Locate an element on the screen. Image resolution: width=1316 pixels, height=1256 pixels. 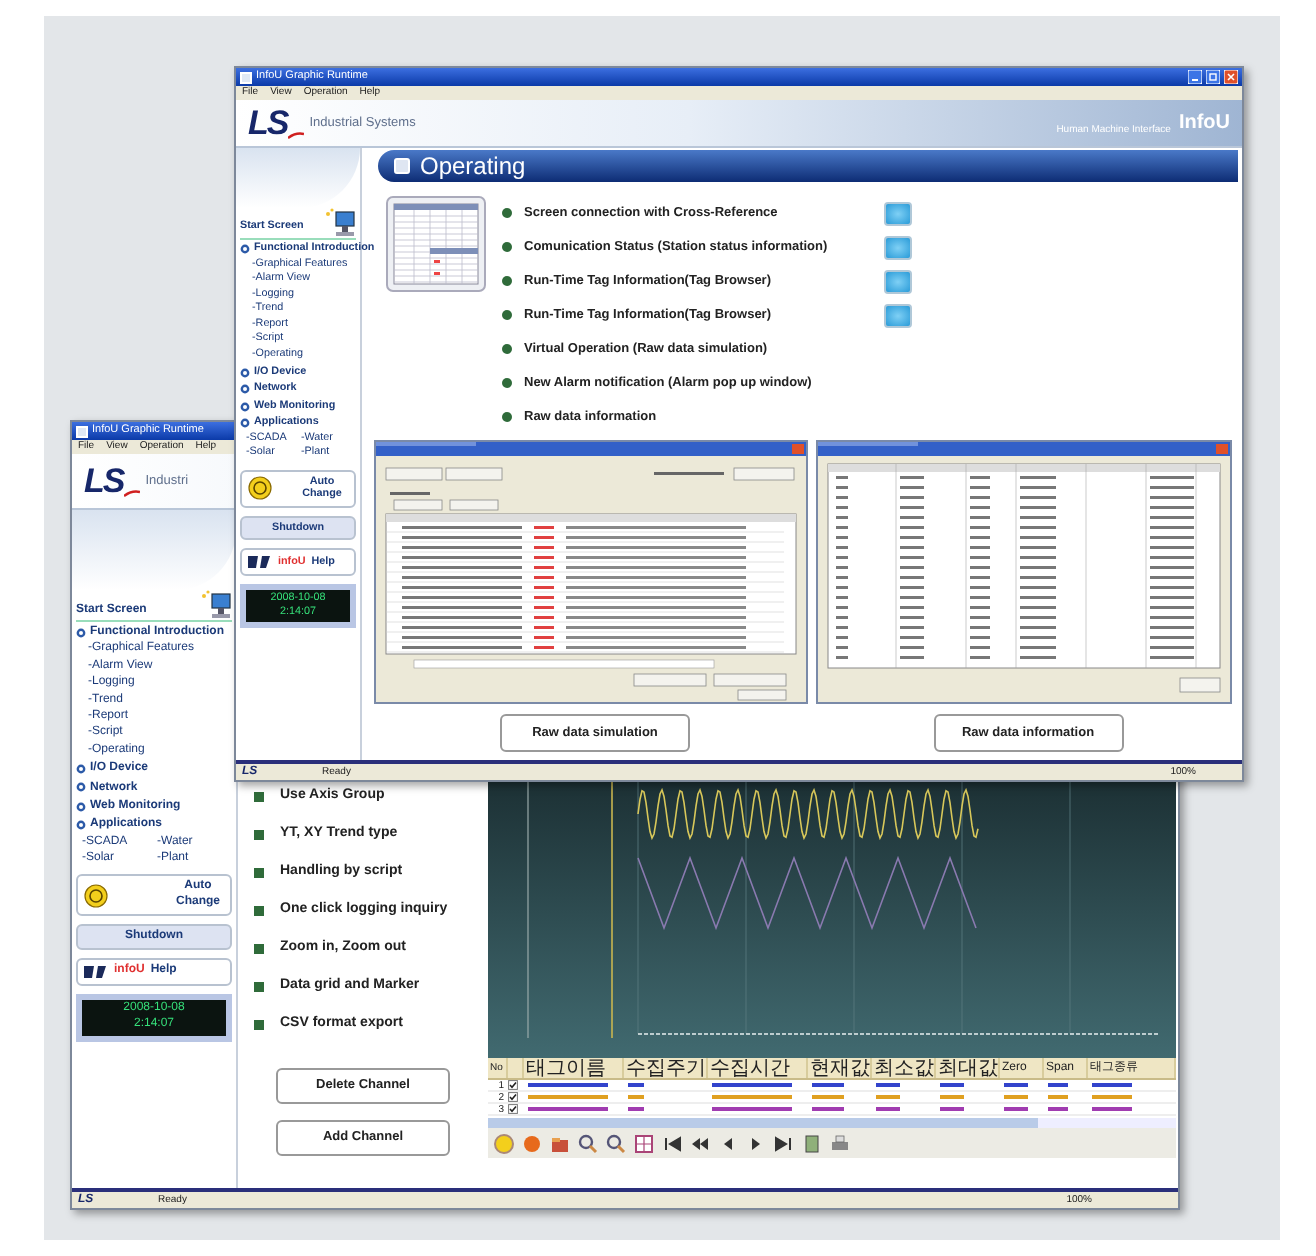
last-icon is located at coordinates (784, 1143).